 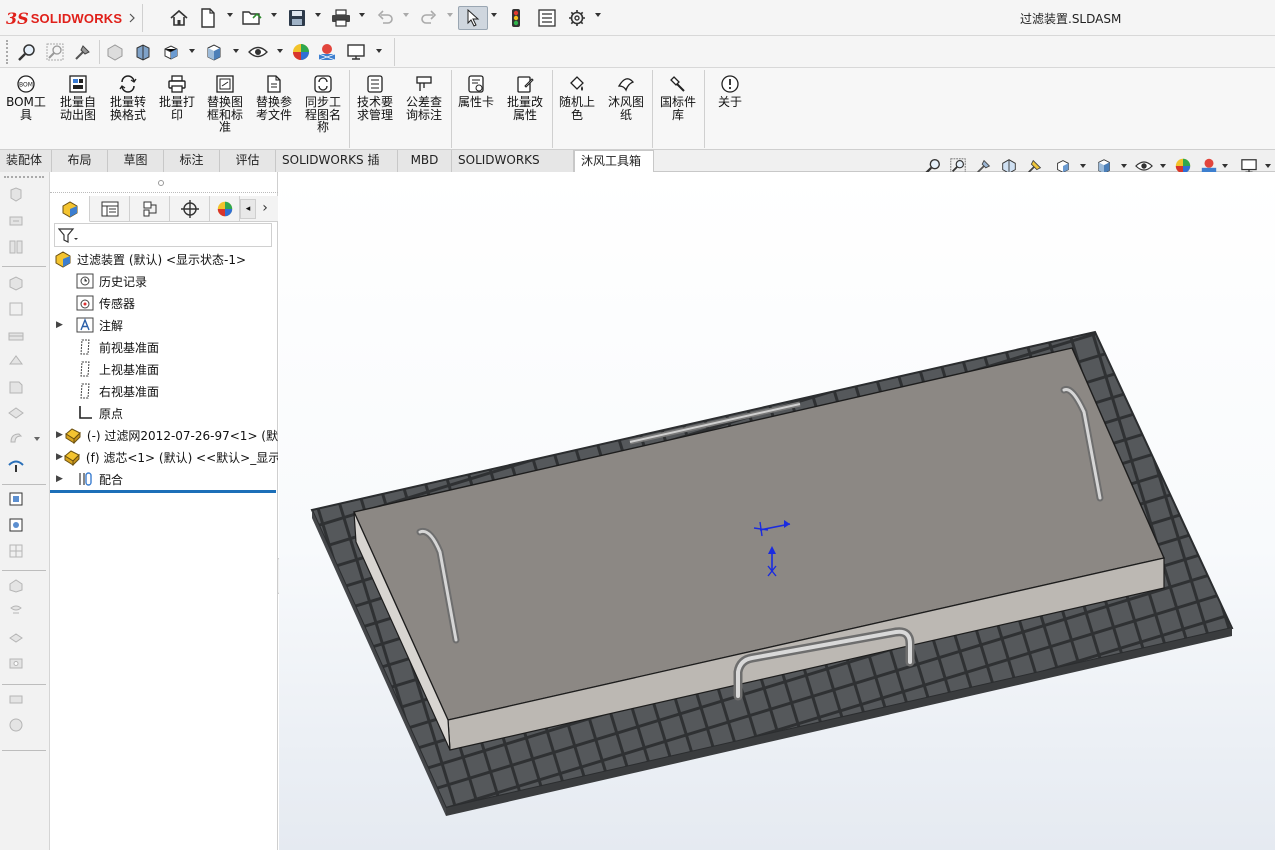 I want to click on exploded-view-icon, so click(x=16, y=465).